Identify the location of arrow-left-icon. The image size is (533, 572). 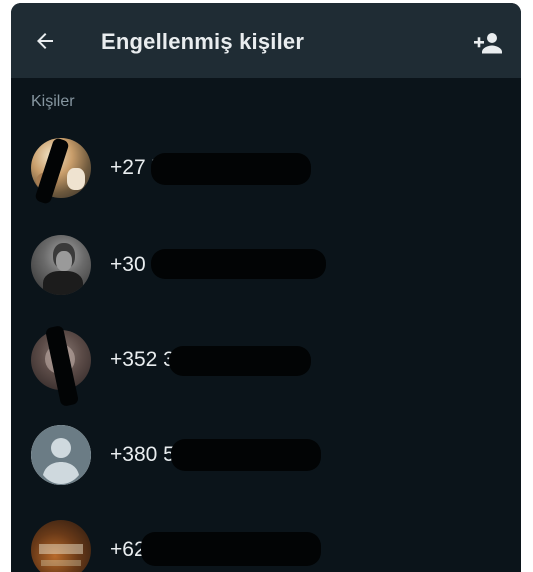
(45, 41).